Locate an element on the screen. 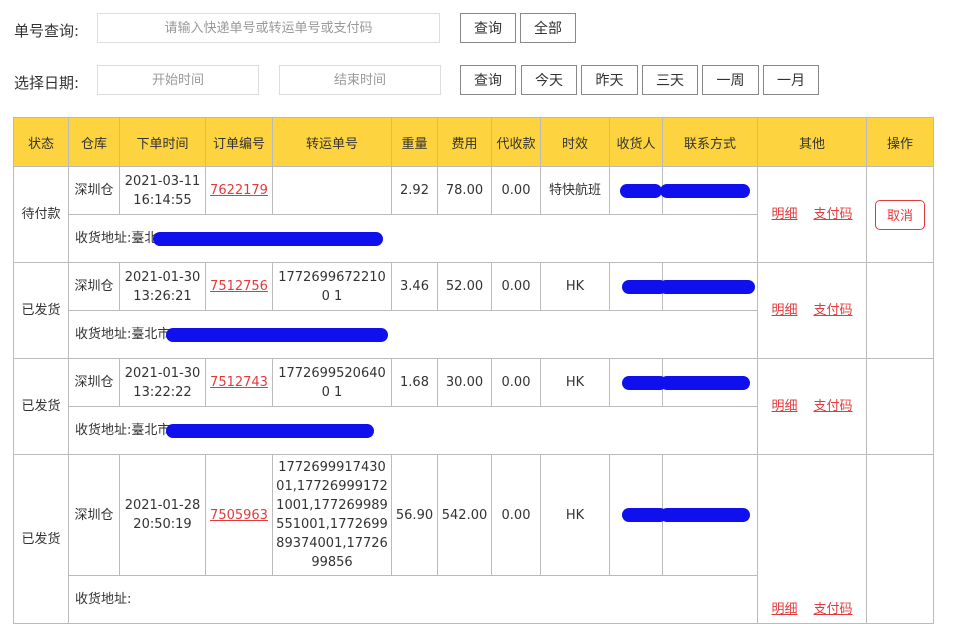 The image size is (963, 624). fee-cell: 30.00 is located at coordinates (464, 382).